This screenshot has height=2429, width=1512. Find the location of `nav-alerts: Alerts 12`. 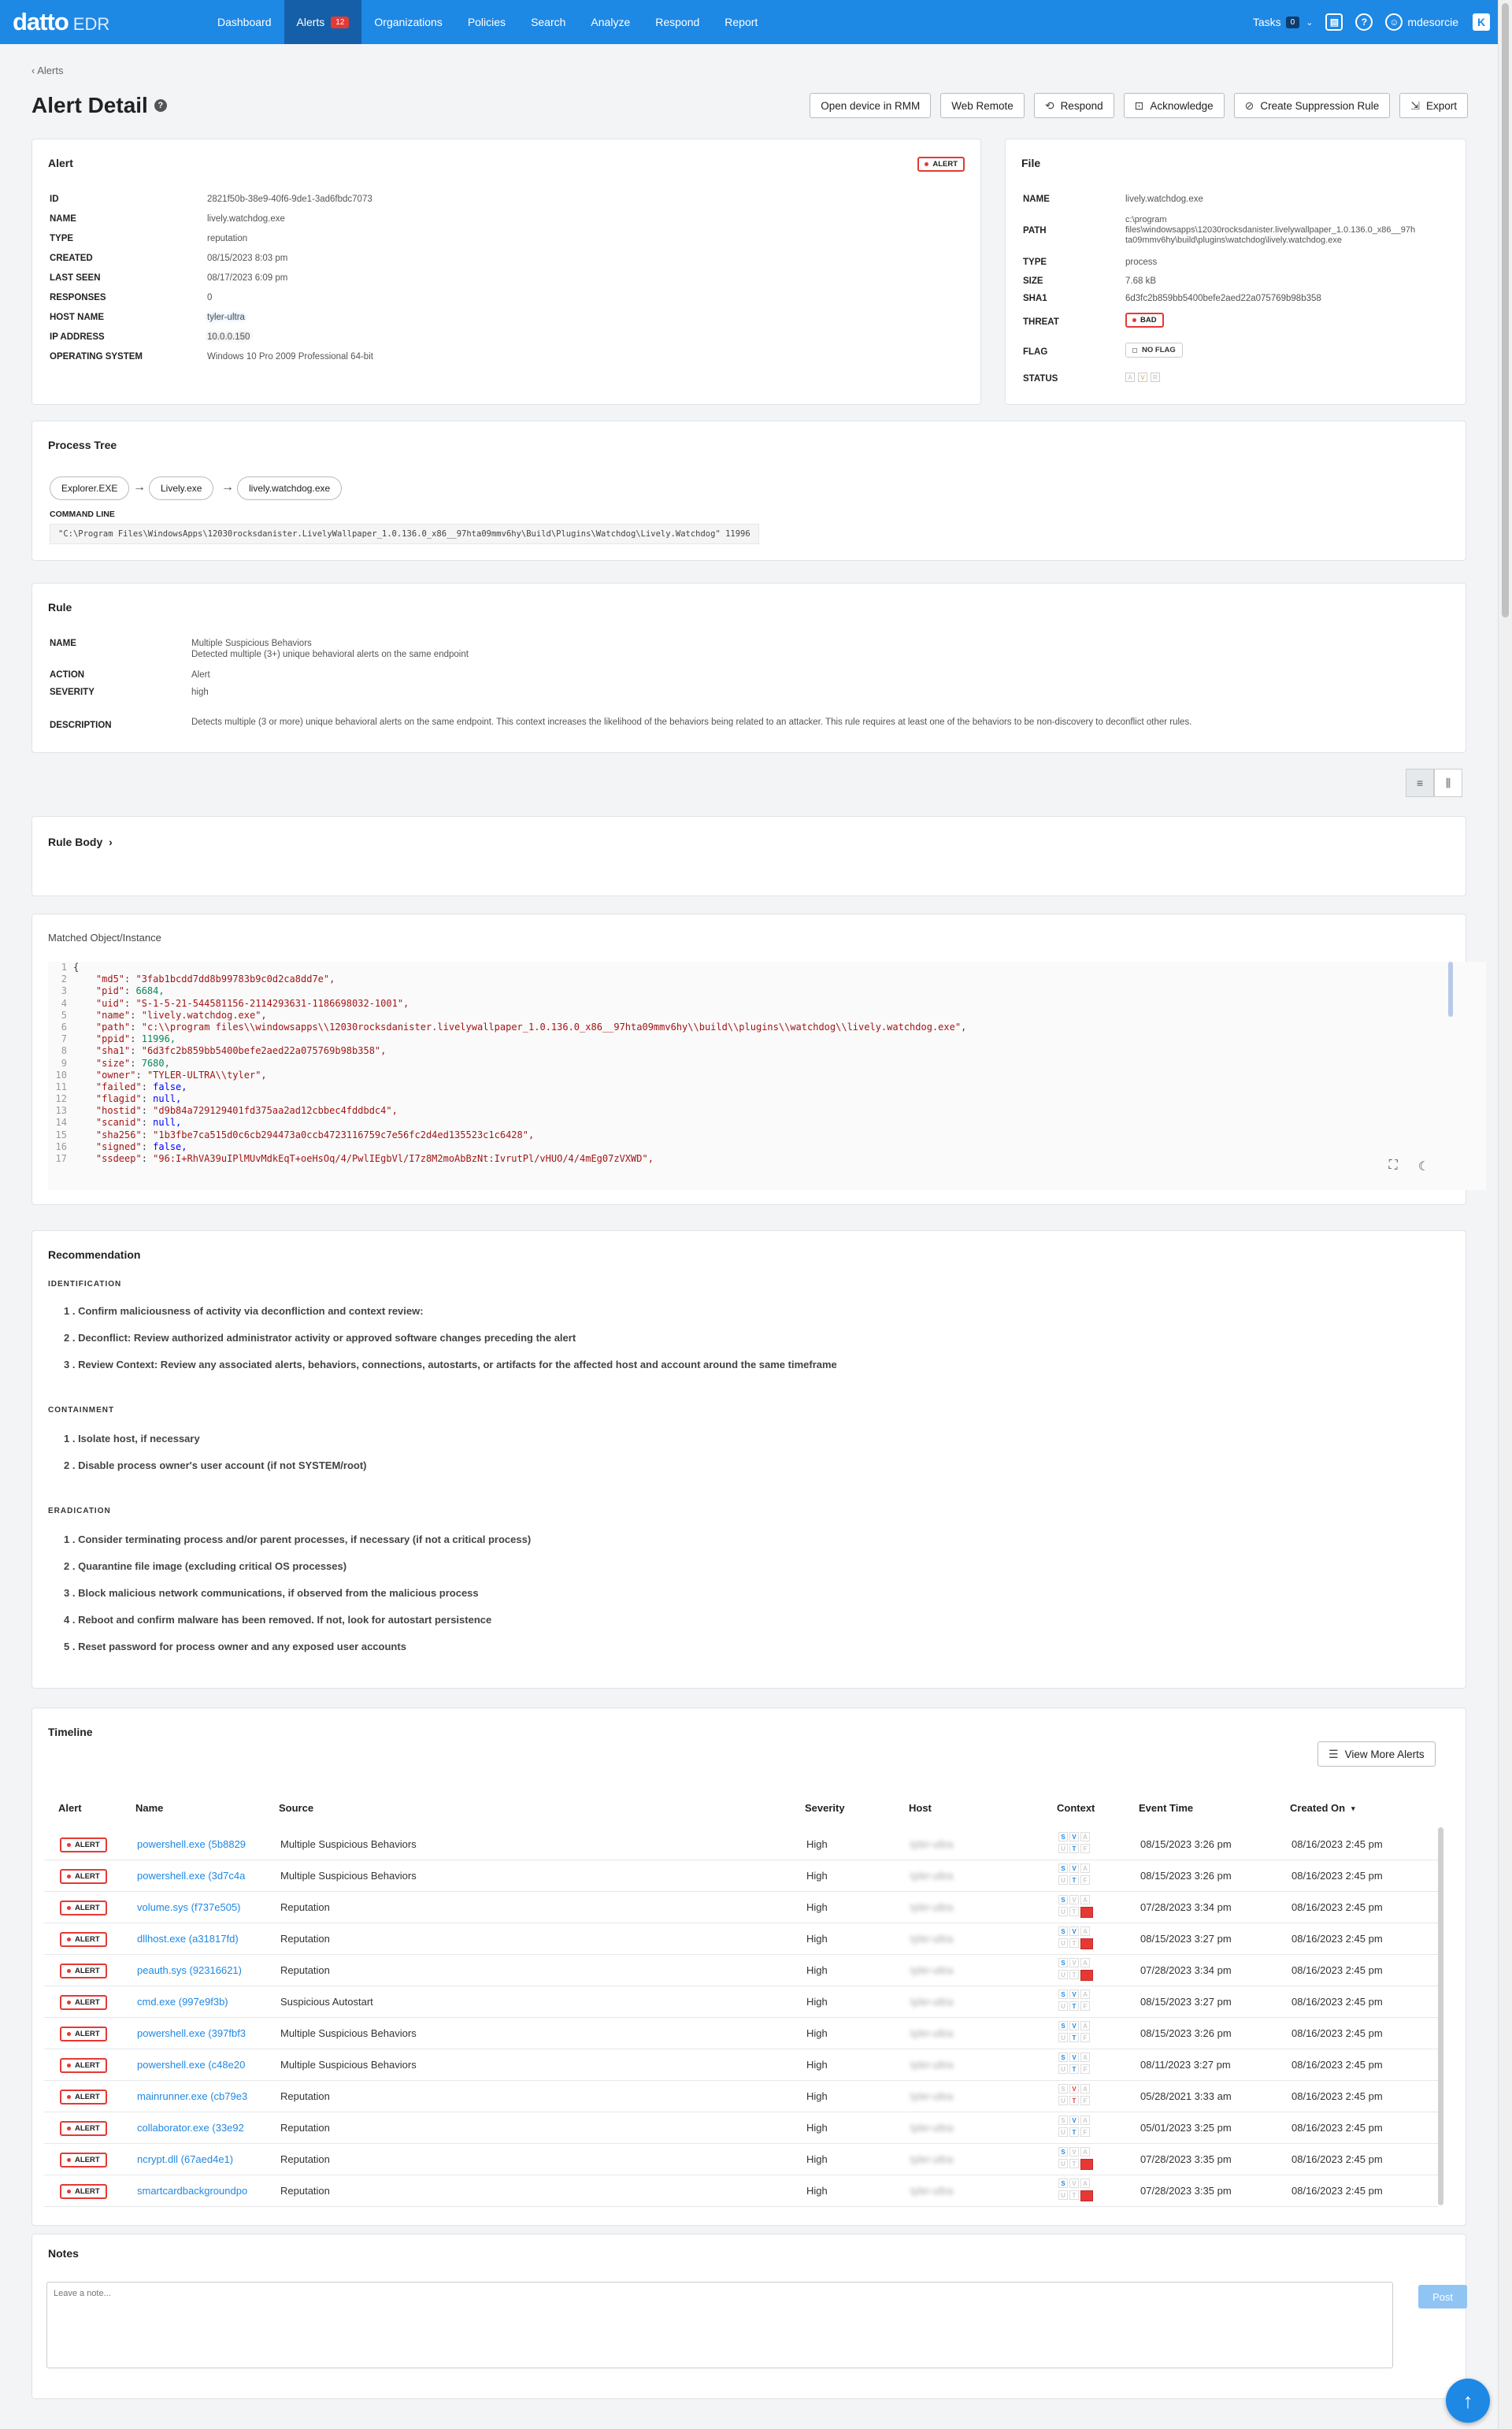

nav-alerts: Alerts 12 is located at coordinates (323, 22).